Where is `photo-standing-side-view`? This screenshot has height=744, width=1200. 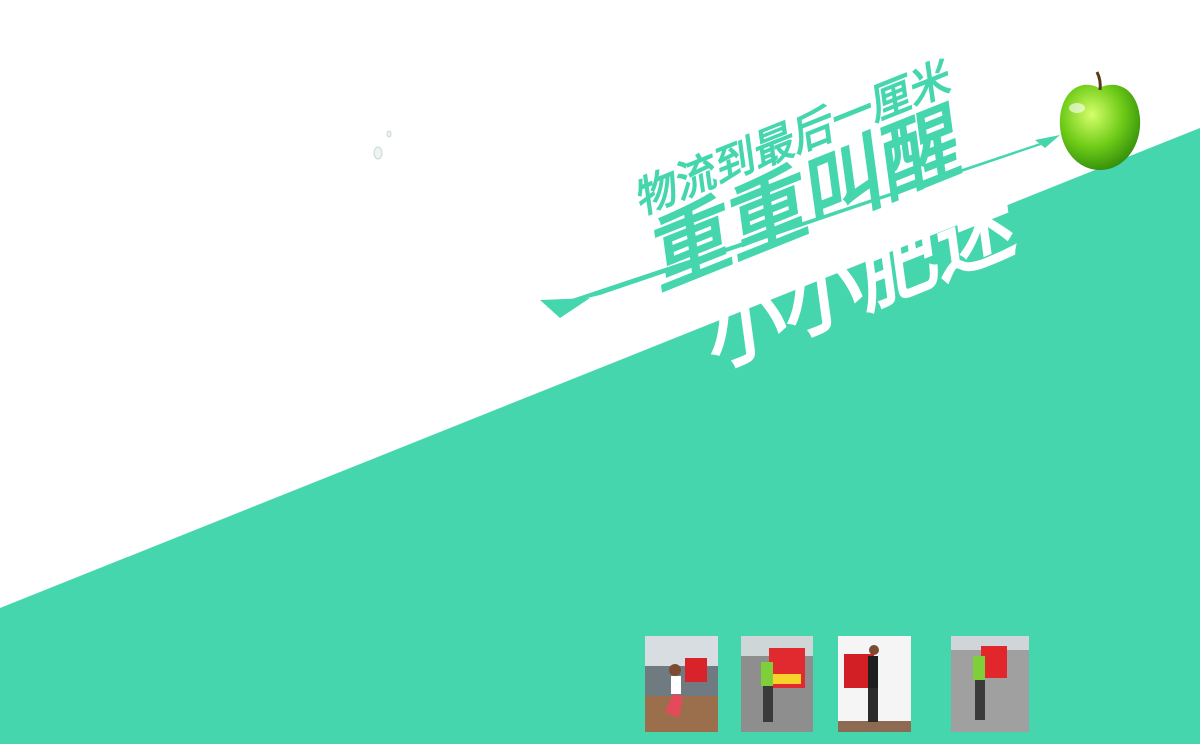 photo-standing-side-view is located at coordinates (874, 684).